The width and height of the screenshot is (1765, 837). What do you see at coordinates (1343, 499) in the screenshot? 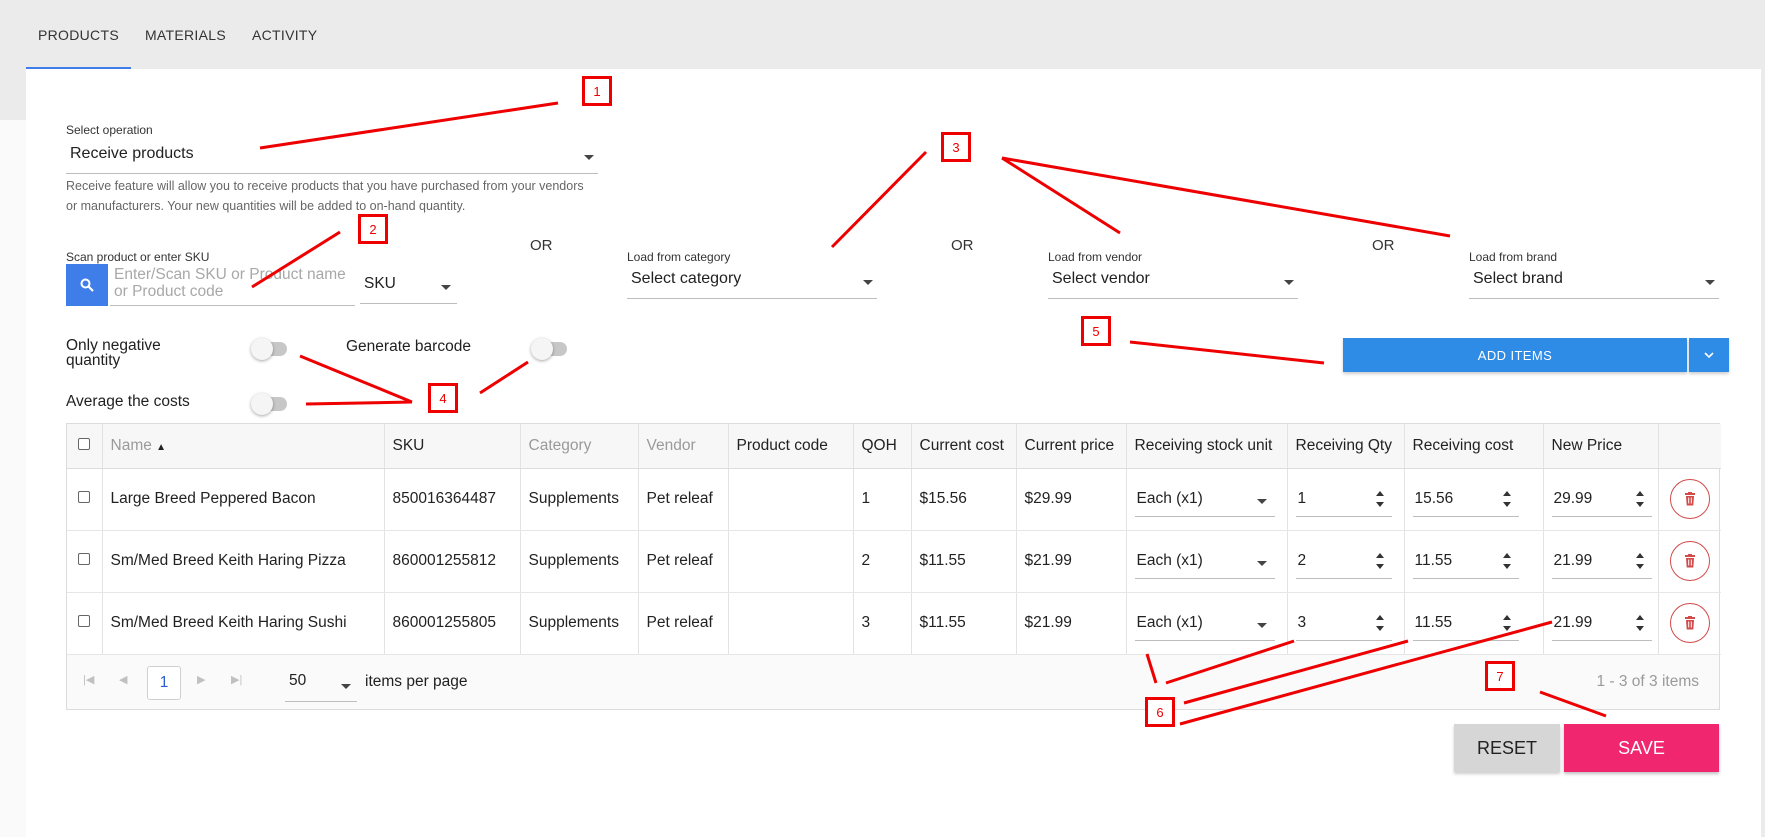
I see `receiving-qty-input: 1` at bounding box center [1343, 499].